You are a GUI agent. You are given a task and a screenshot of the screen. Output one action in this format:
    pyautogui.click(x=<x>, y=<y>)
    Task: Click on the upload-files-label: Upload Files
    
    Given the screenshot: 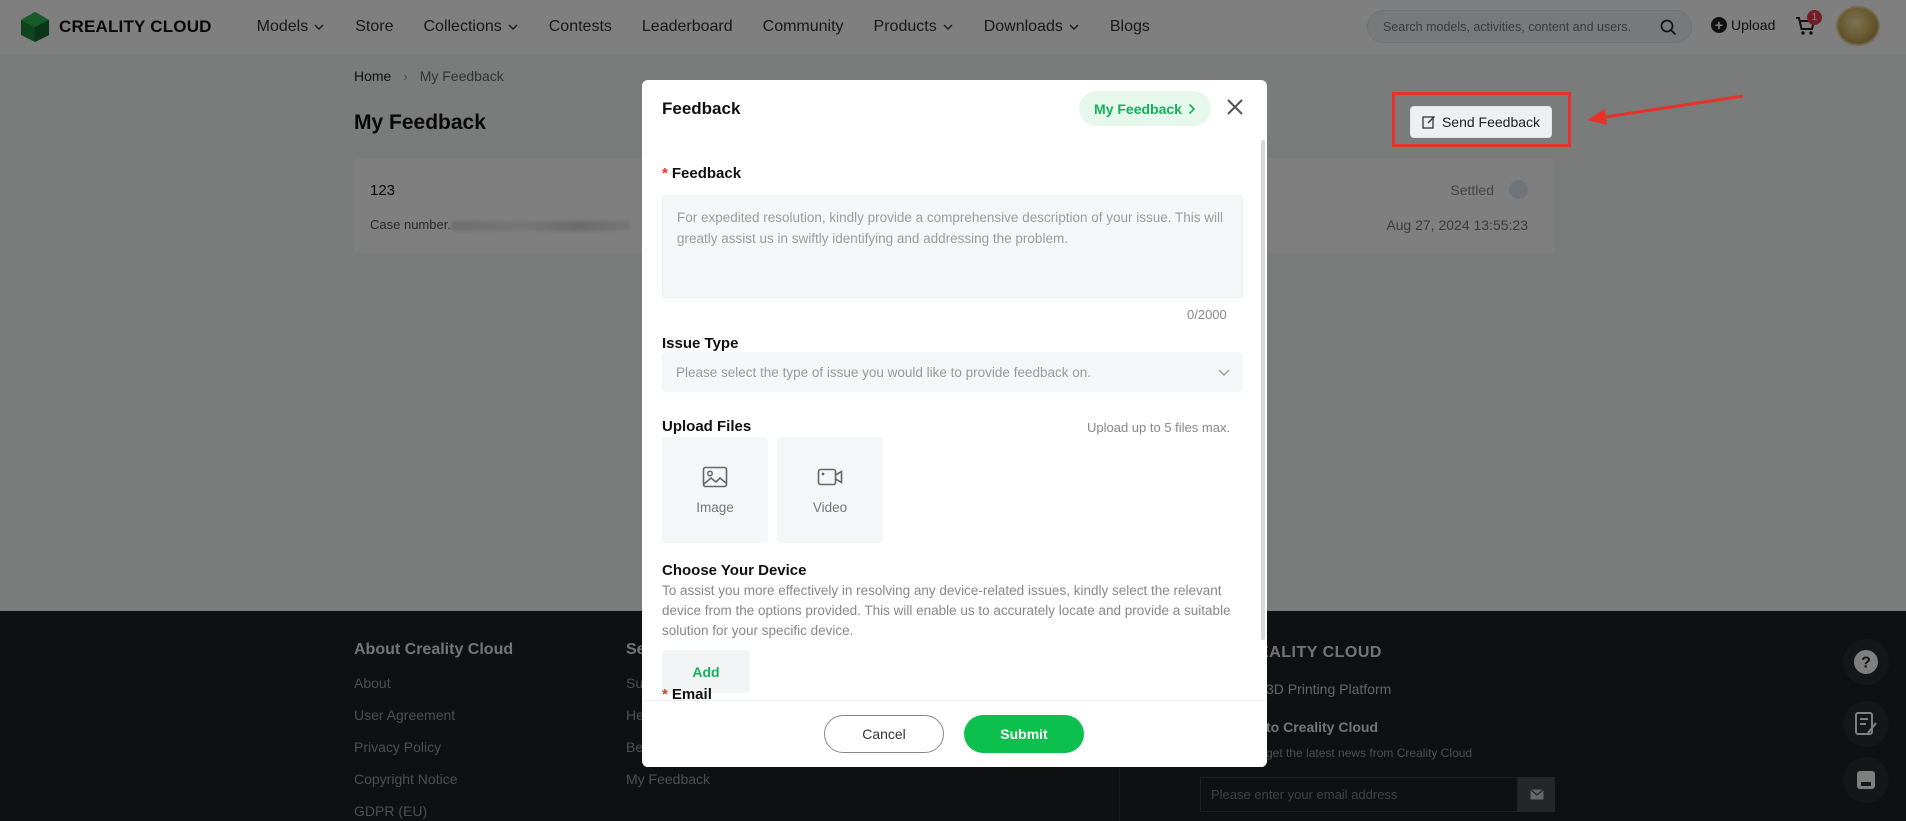 What is the action you would take?
    pyautogui.click(x=707, y=426)
    